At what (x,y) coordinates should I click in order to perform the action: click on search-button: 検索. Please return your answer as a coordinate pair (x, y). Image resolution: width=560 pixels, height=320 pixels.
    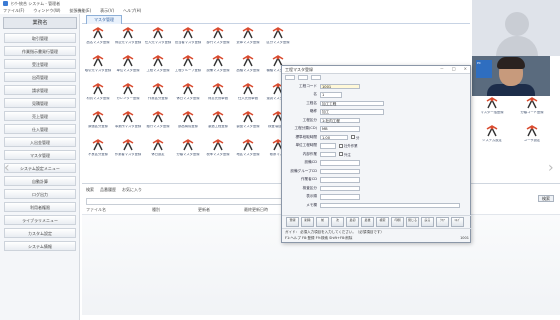
    Looking at the image, I should click on (546, 198).